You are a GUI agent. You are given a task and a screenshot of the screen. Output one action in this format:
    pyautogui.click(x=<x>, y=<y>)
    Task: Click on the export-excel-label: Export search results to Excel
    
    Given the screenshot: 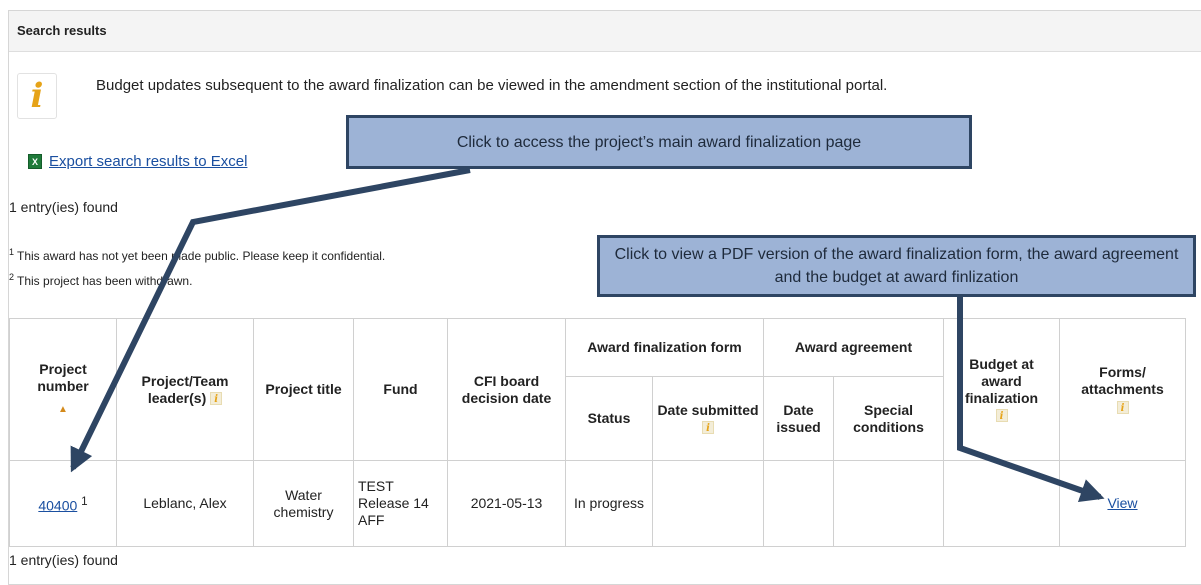 What is the action you would take?
    pyautogui.click(x=148, y=161)
    